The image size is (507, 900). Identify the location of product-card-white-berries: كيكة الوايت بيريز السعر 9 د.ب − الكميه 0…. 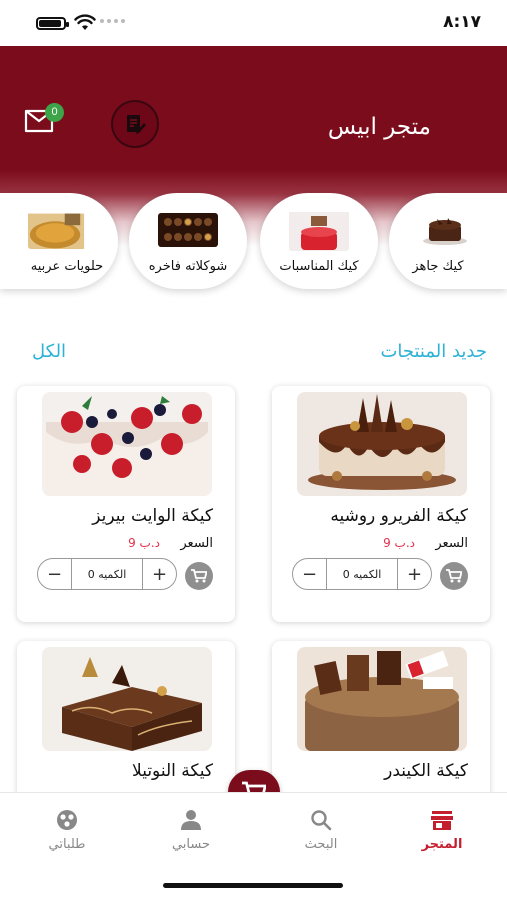
(126, 504).